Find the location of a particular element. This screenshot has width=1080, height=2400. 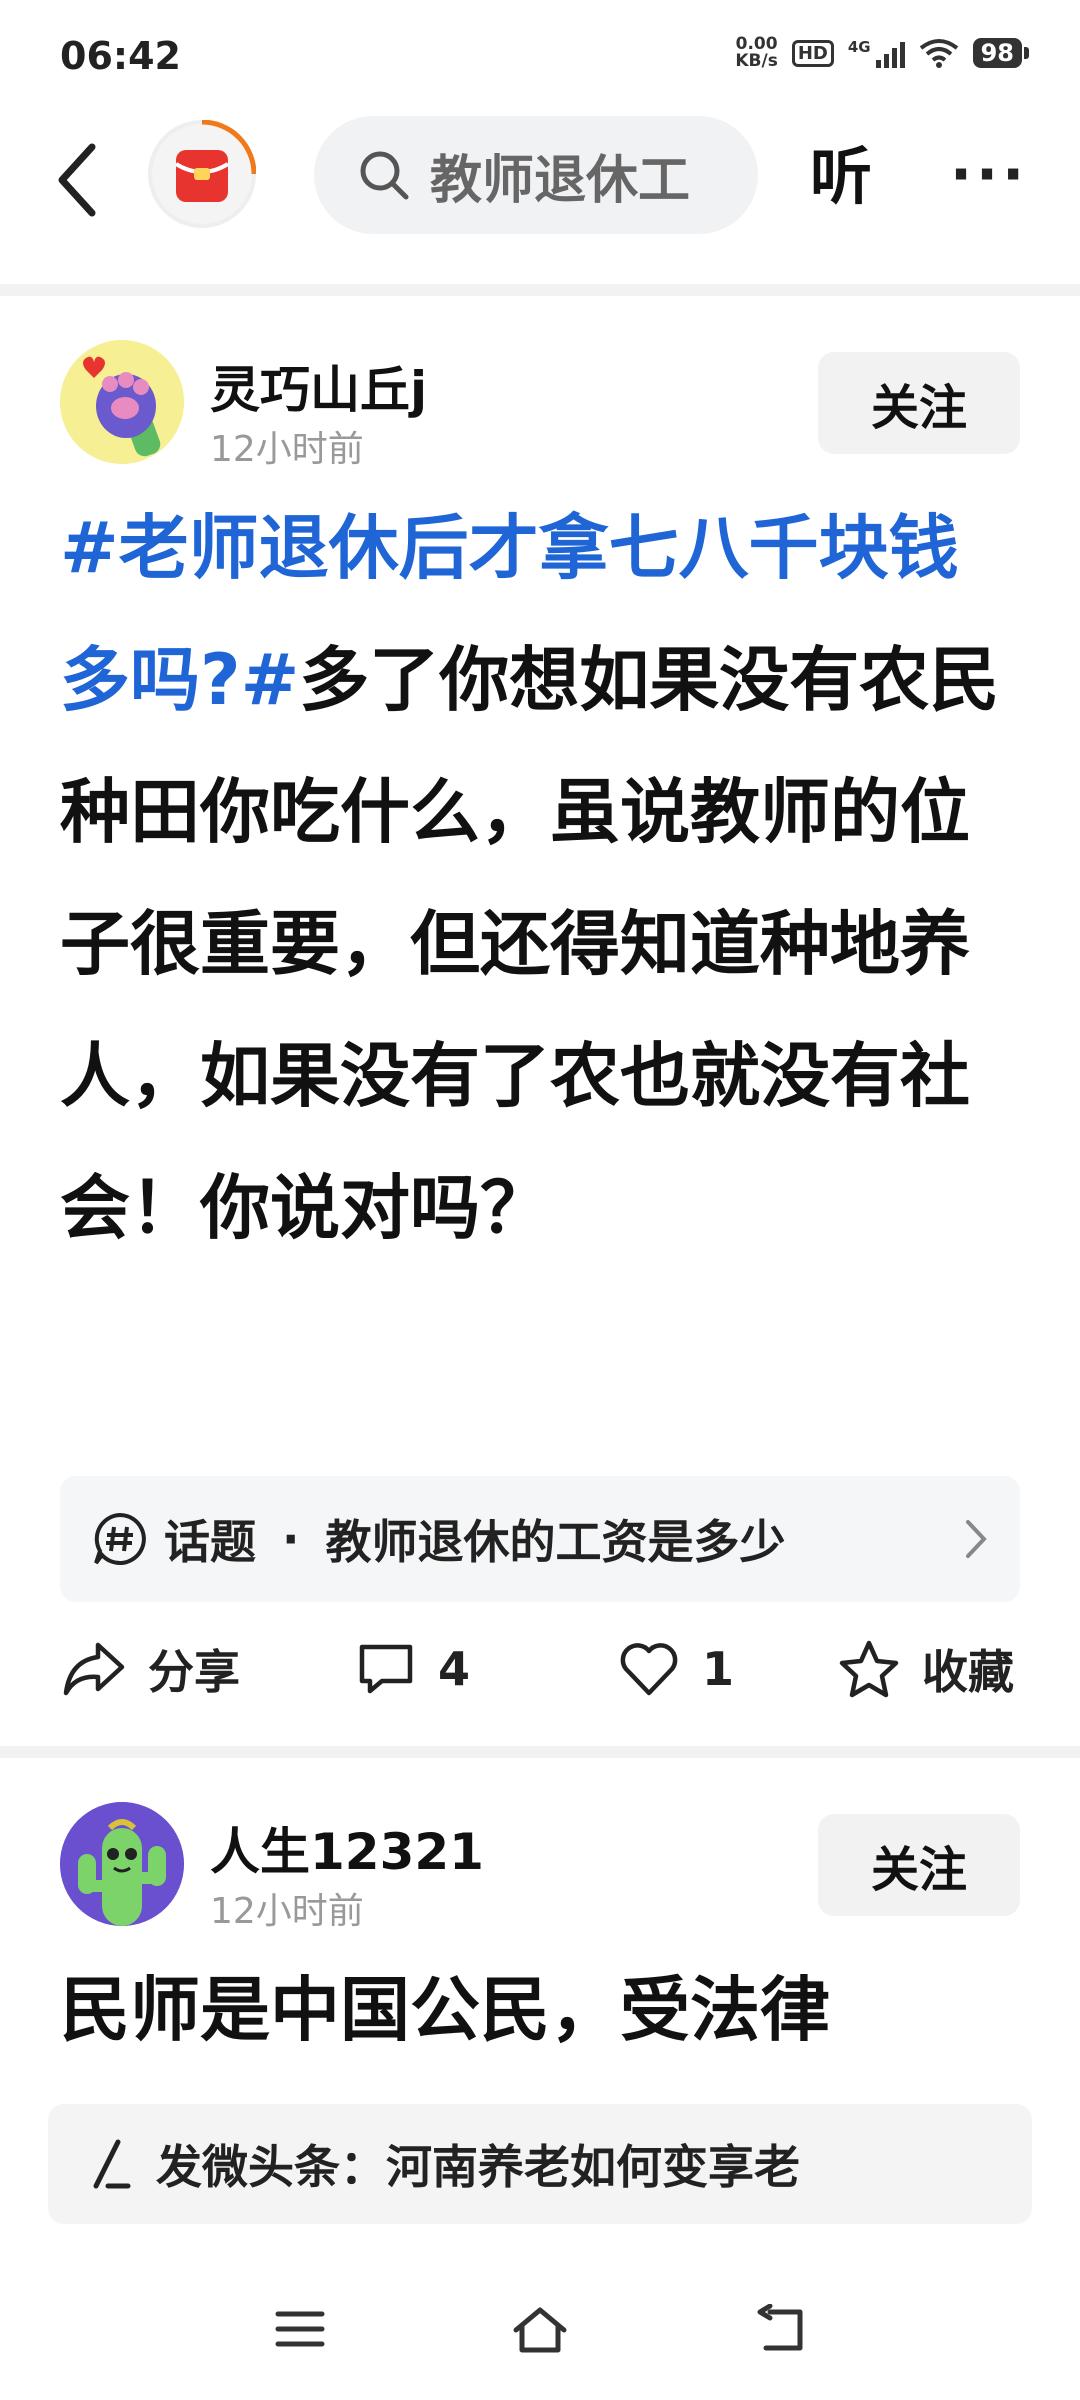

star-icon is located at coordinates (869, 1669).